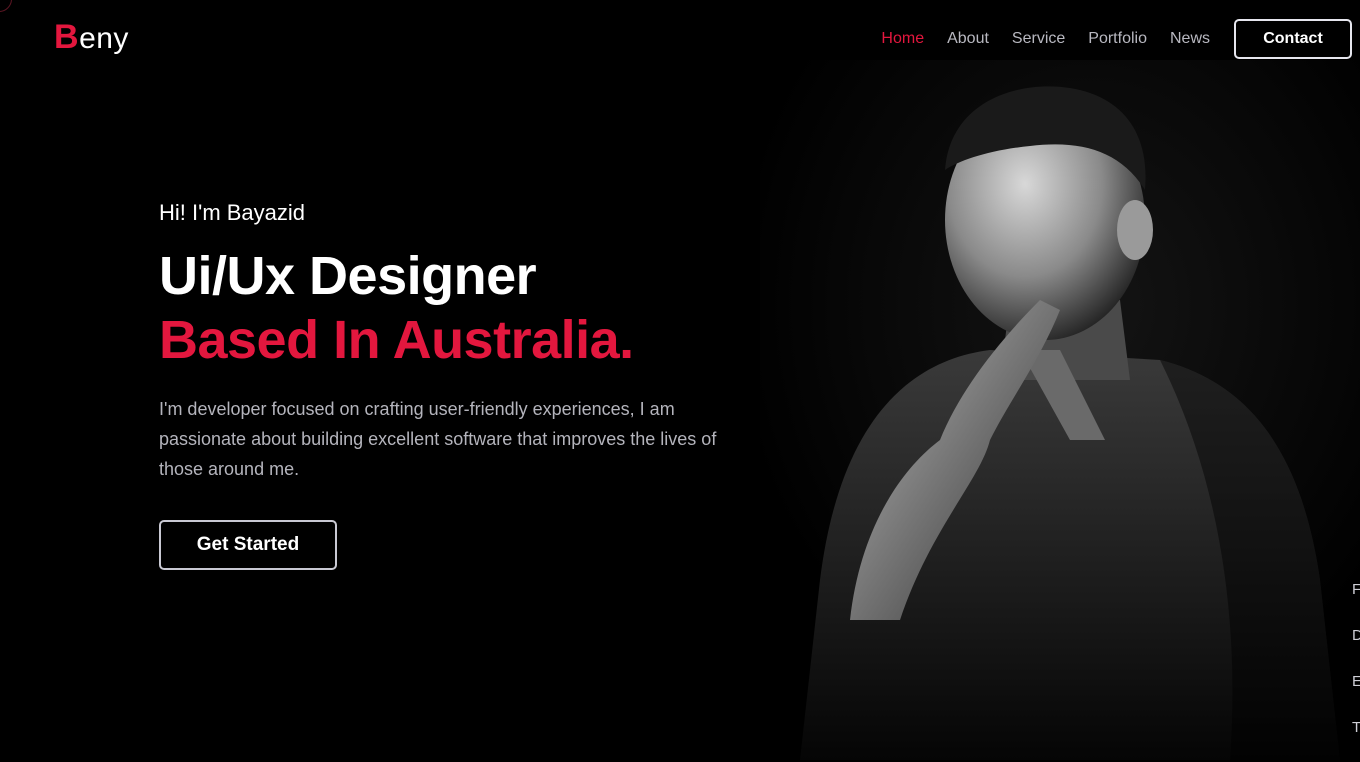  Describe the element at coordinates (348, 276) in the screenshot. I see `hero-title-line1: Ui/Ux Designer` at that location.